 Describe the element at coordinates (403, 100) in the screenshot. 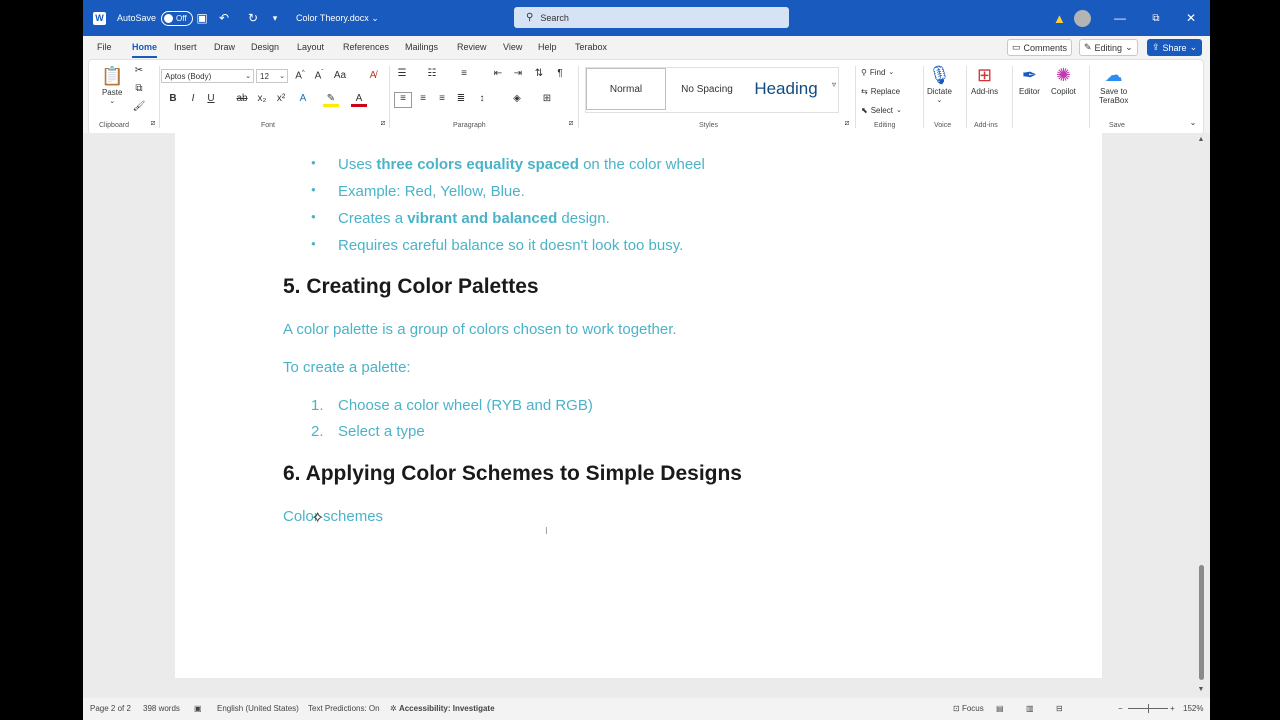

I see `align-left-icon: ≡` at that location.